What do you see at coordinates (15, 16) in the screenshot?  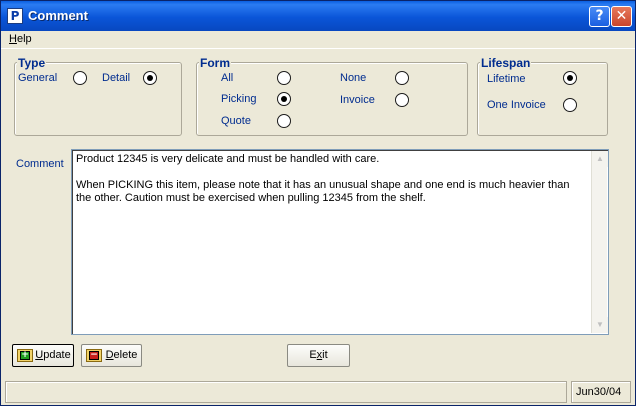 I see `app-icon: P` at bounding box center [15, 16].